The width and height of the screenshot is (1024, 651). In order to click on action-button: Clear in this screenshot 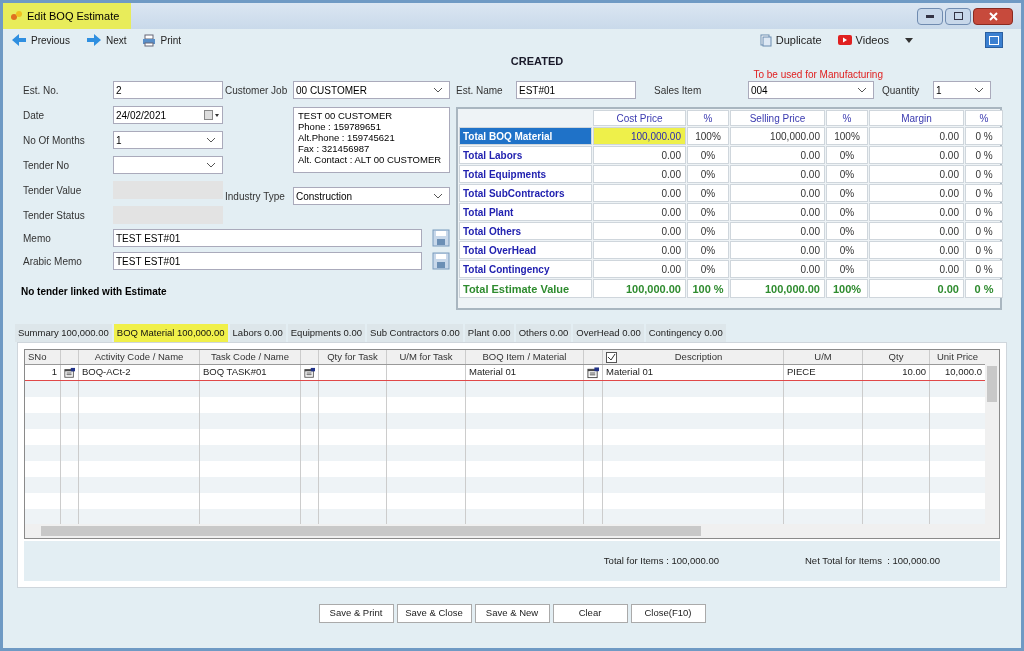, I will do `click(590, 613)`.